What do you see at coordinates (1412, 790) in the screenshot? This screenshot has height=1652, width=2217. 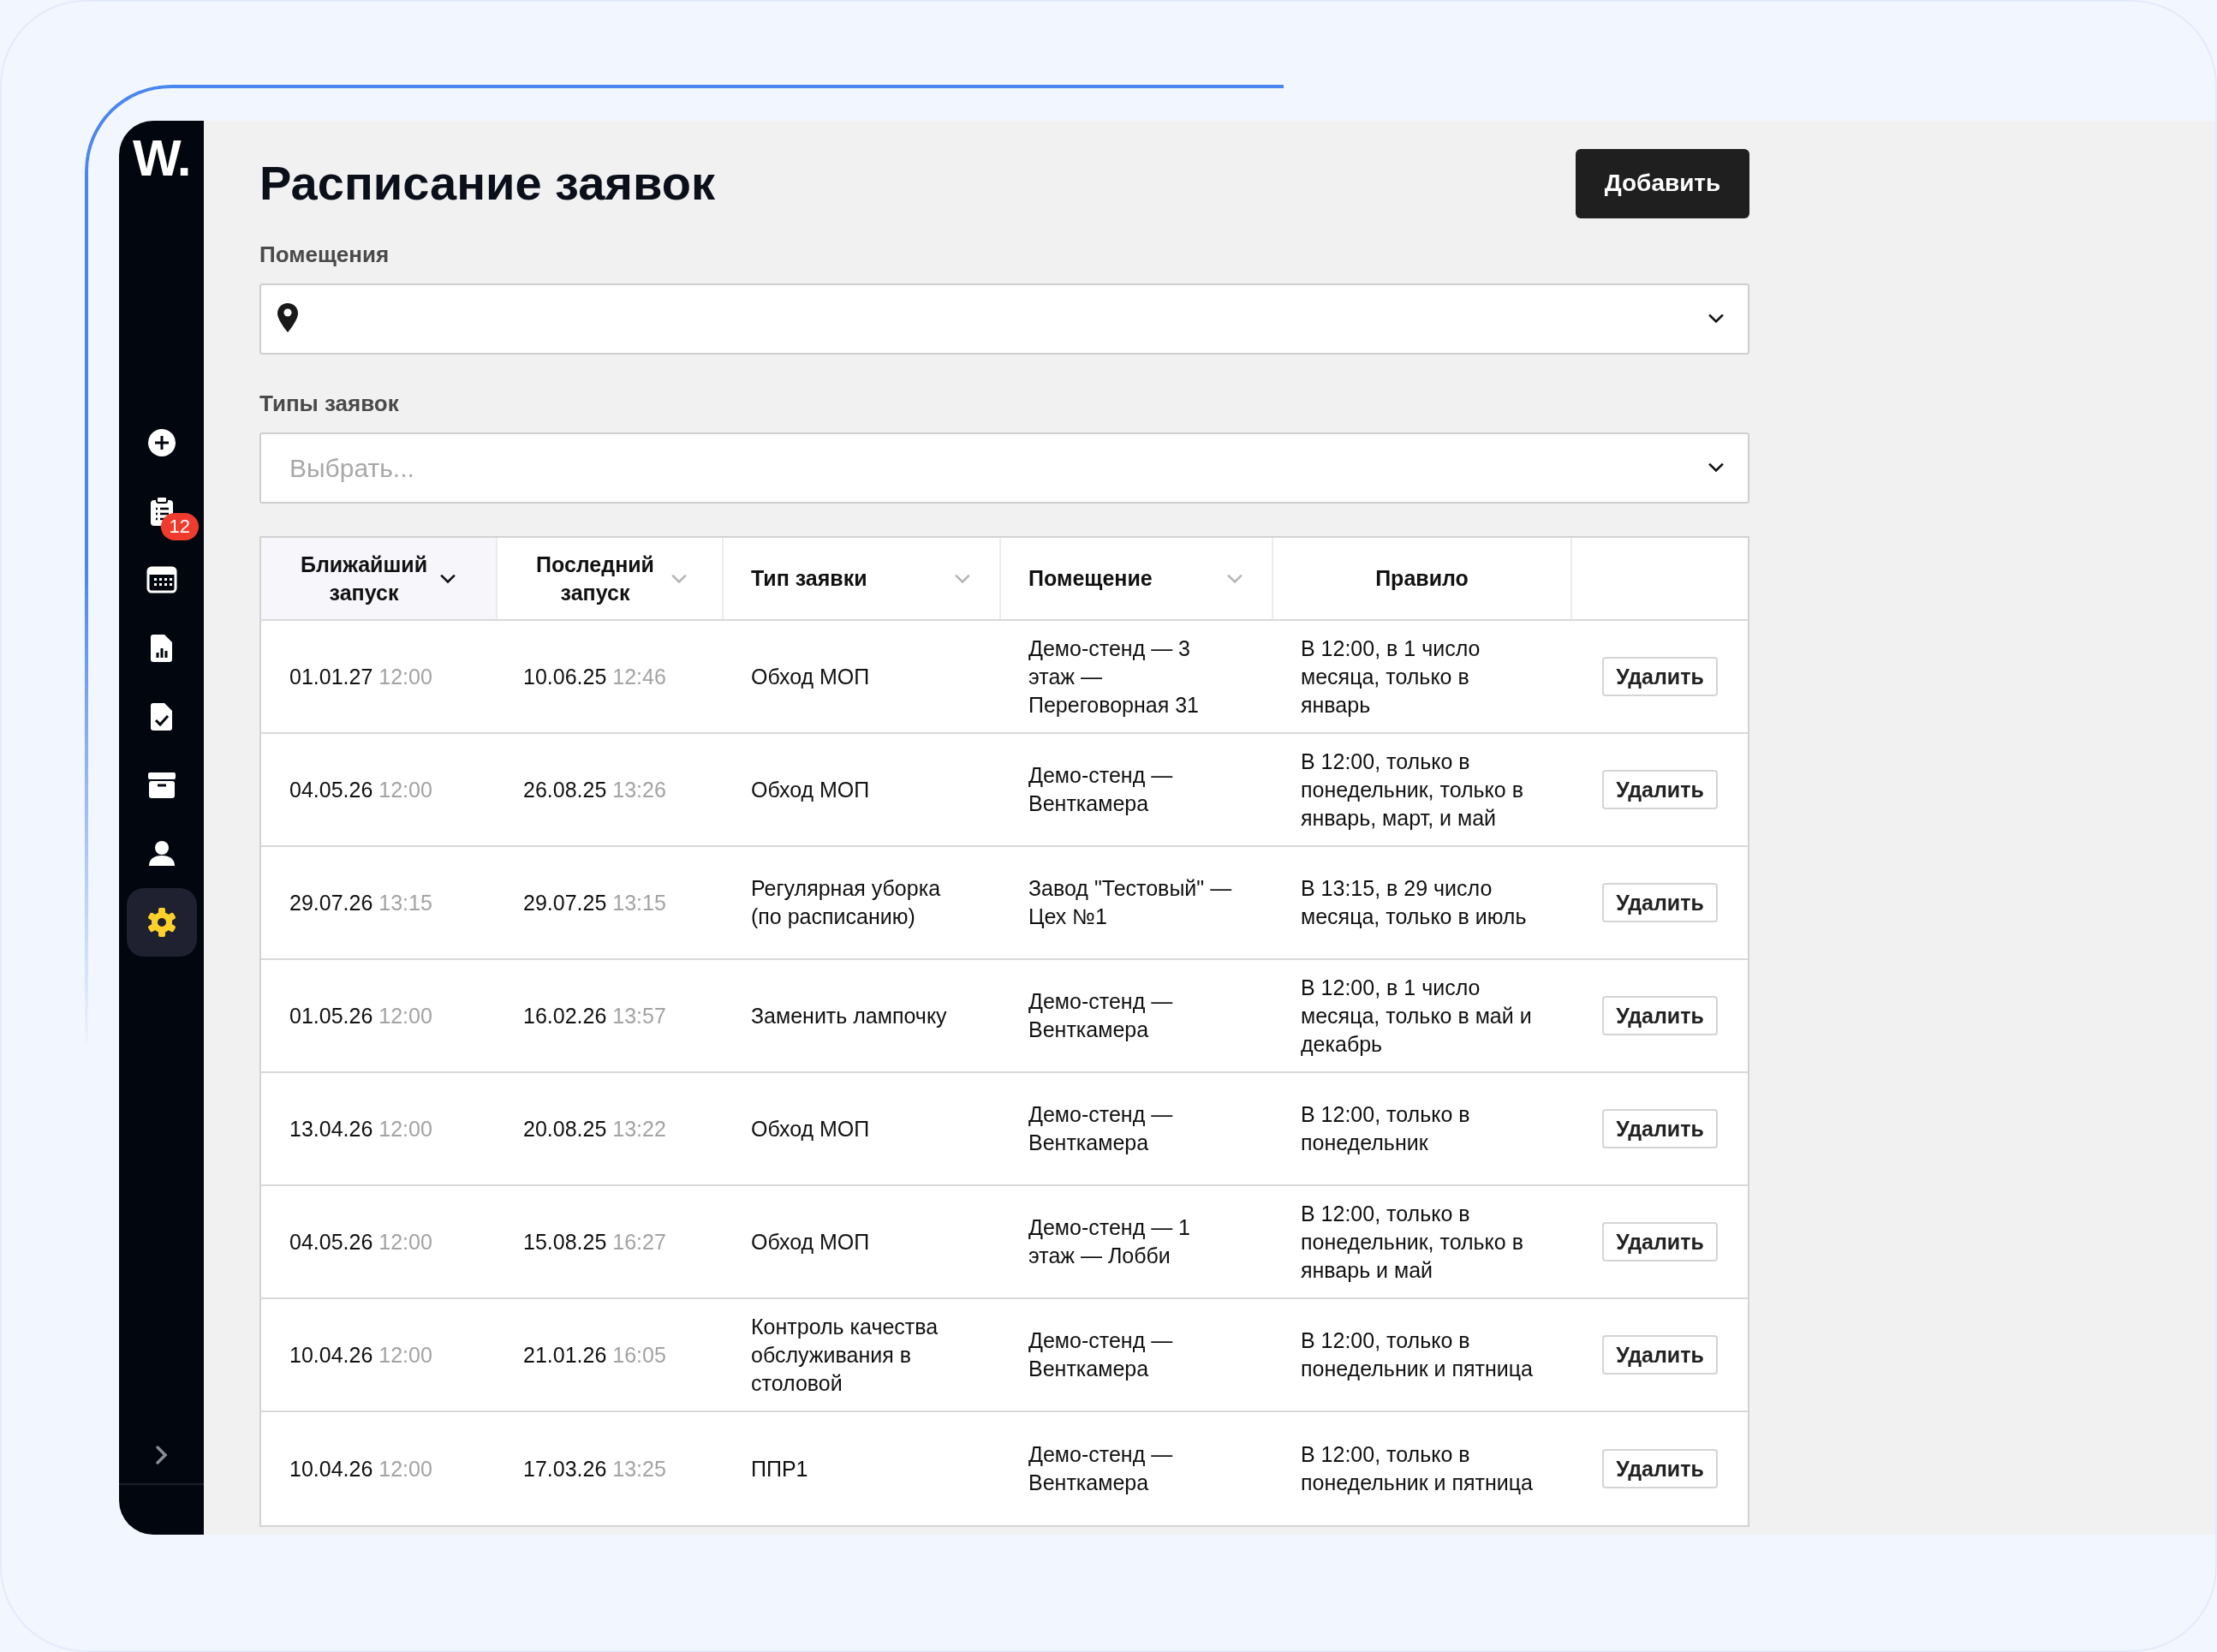 I see `table-cell-text: В 12:00, только в понедельник, только в январь, март, и май` at bounding box center [1412, 790].